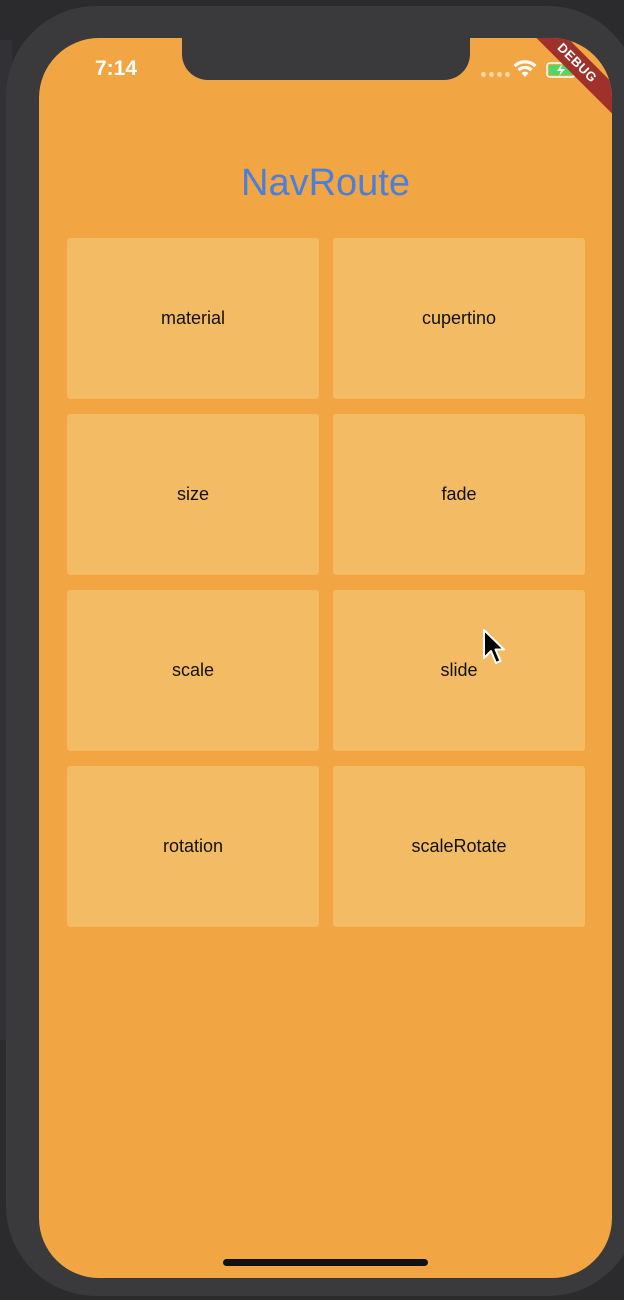 The height and width of the screenshot is (1300, 624). What do you see at coordinates (459, 846) in the screenshot?
I see `scale-rotate-button: scaleRotate` at bounding box center [459, 846].